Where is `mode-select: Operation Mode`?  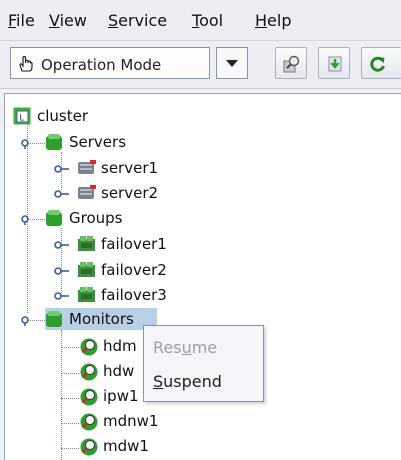 mode-select: Operation Mode is located at coordinates (110, 63).